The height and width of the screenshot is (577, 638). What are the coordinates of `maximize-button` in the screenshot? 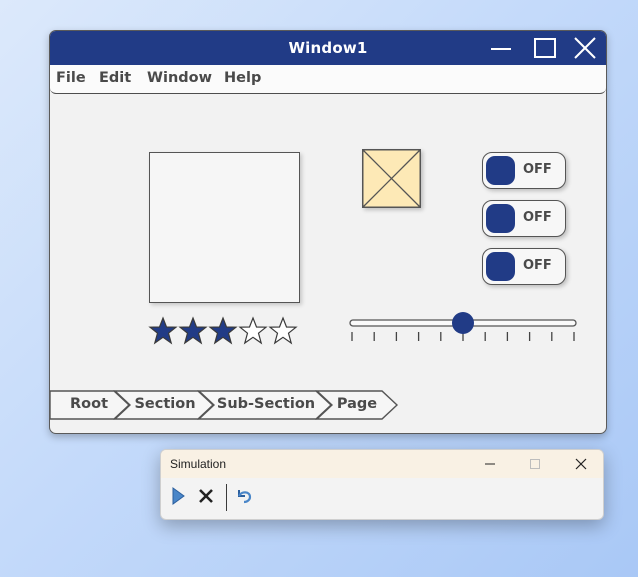 It's located at (545, 48).